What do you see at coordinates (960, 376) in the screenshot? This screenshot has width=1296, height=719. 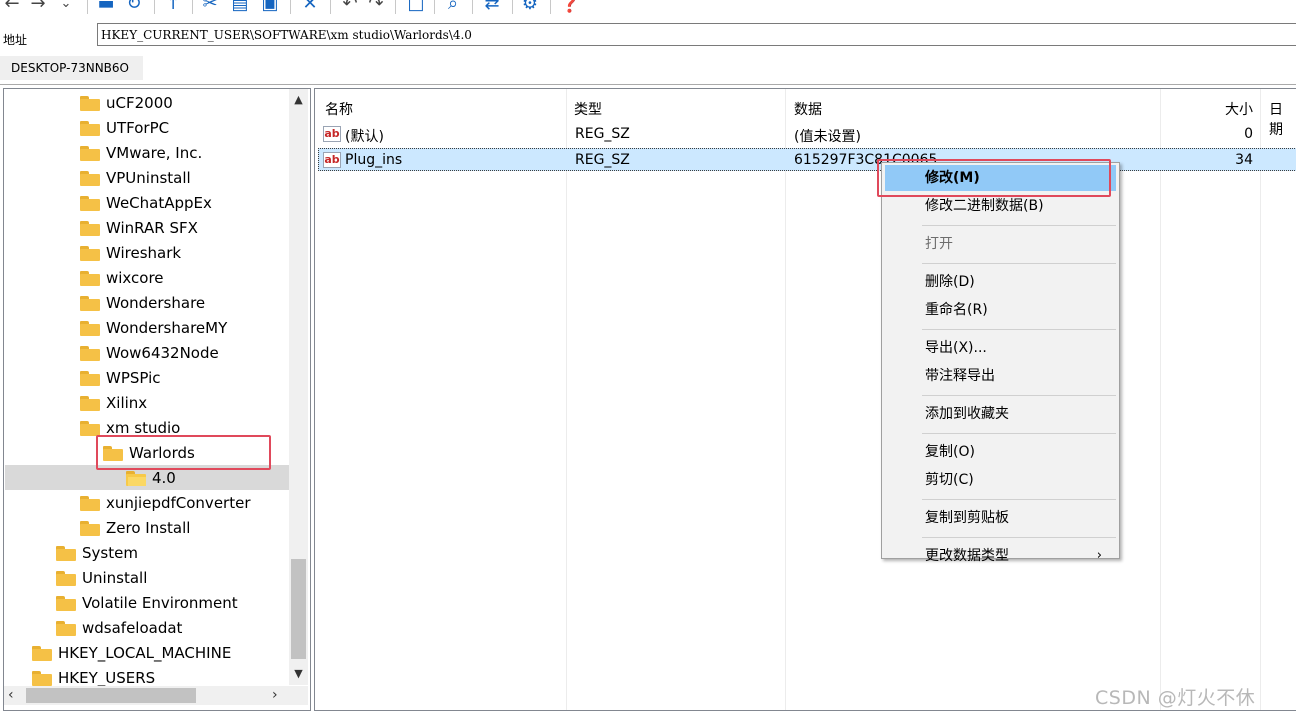 I see `menu-item-label: 带注释导出` at bounding box center [960, 376].